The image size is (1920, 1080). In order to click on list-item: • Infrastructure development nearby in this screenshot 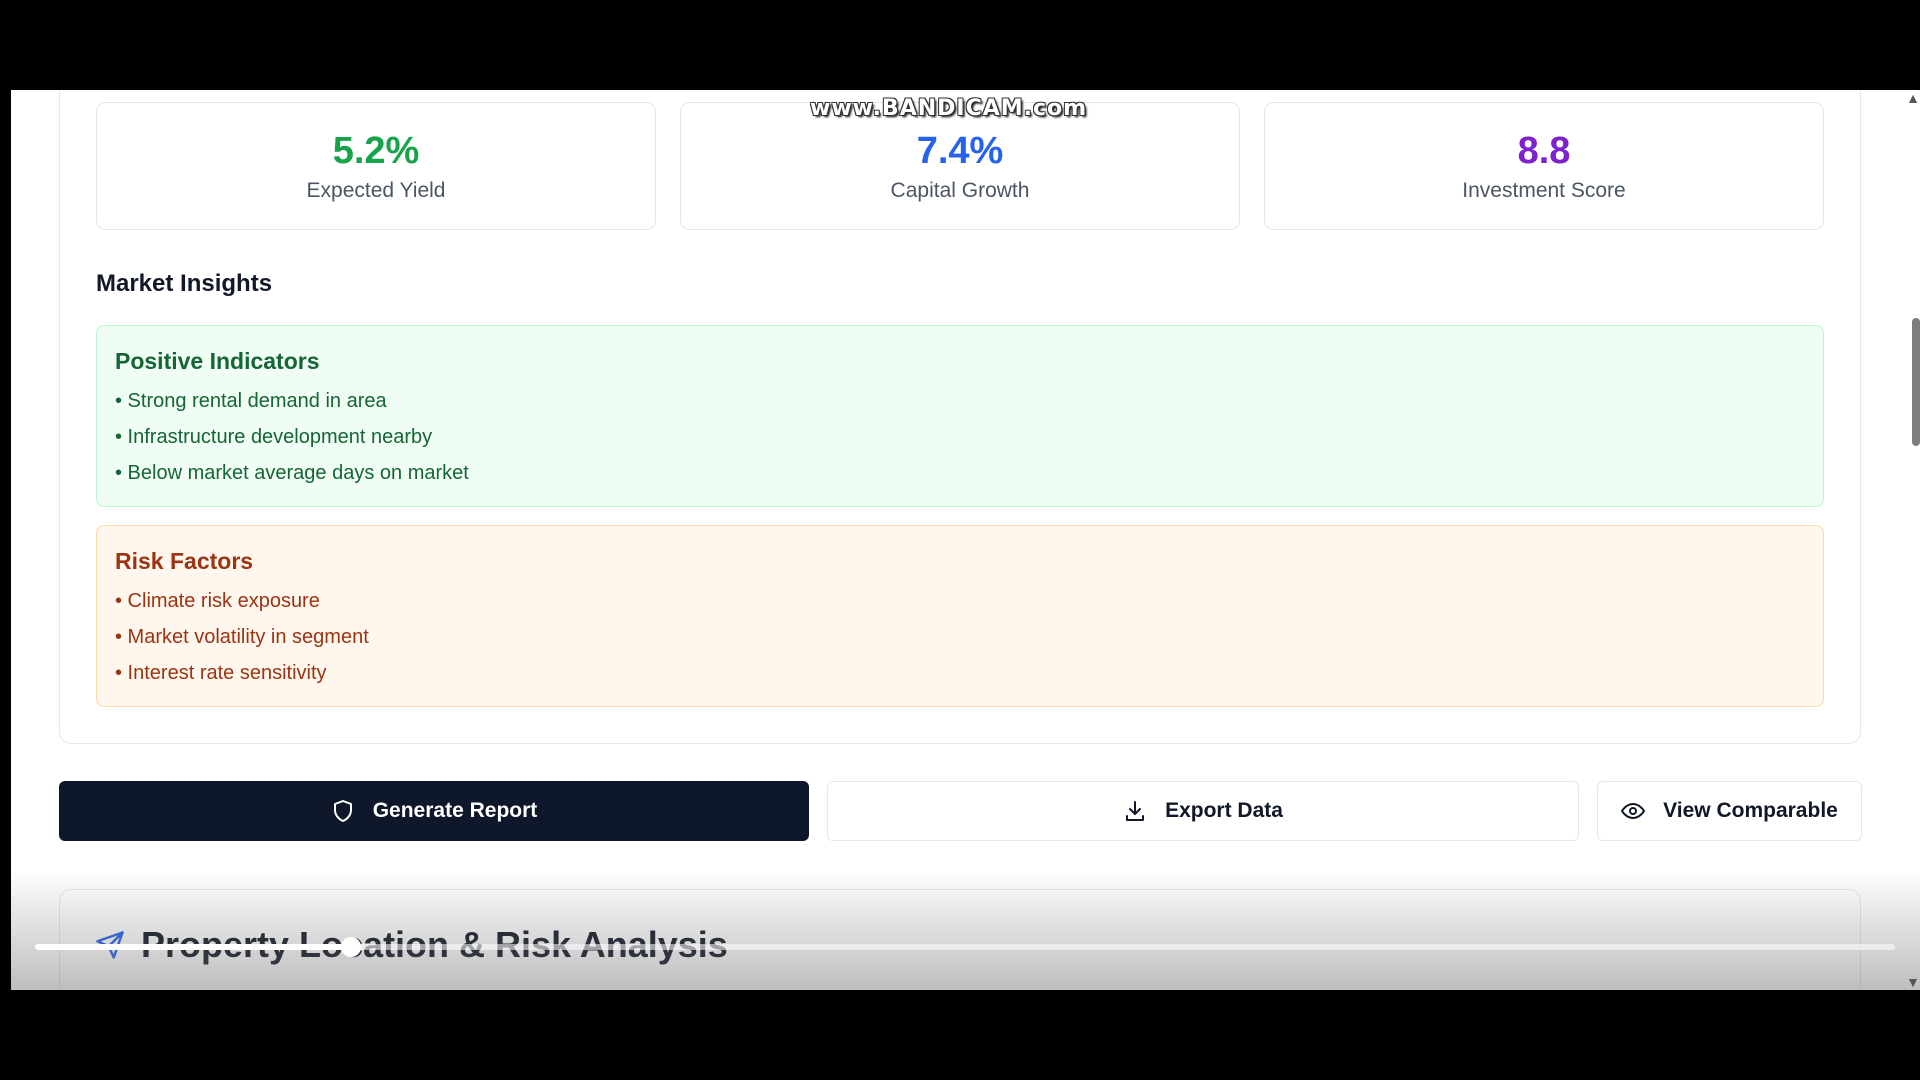, I will do `click(274, 437)`.